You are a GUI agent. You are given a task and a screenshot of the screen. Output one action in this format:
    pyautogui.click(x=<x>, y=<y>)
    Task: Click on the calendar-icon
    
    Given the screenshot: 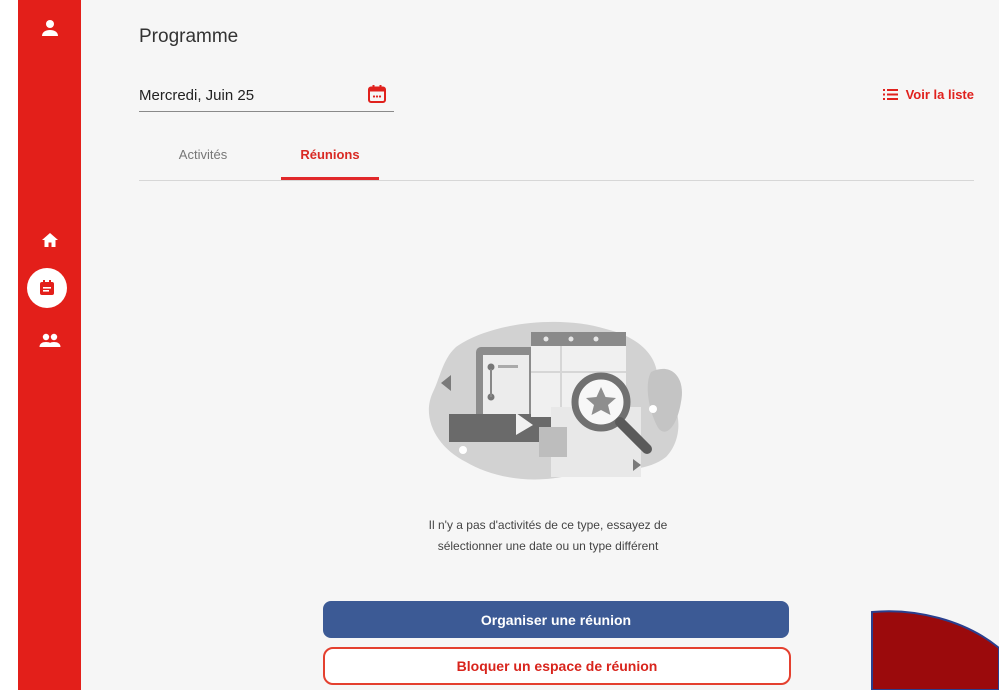 What is the action you would take?
    pyautogui.click(x=377, y=94)
    